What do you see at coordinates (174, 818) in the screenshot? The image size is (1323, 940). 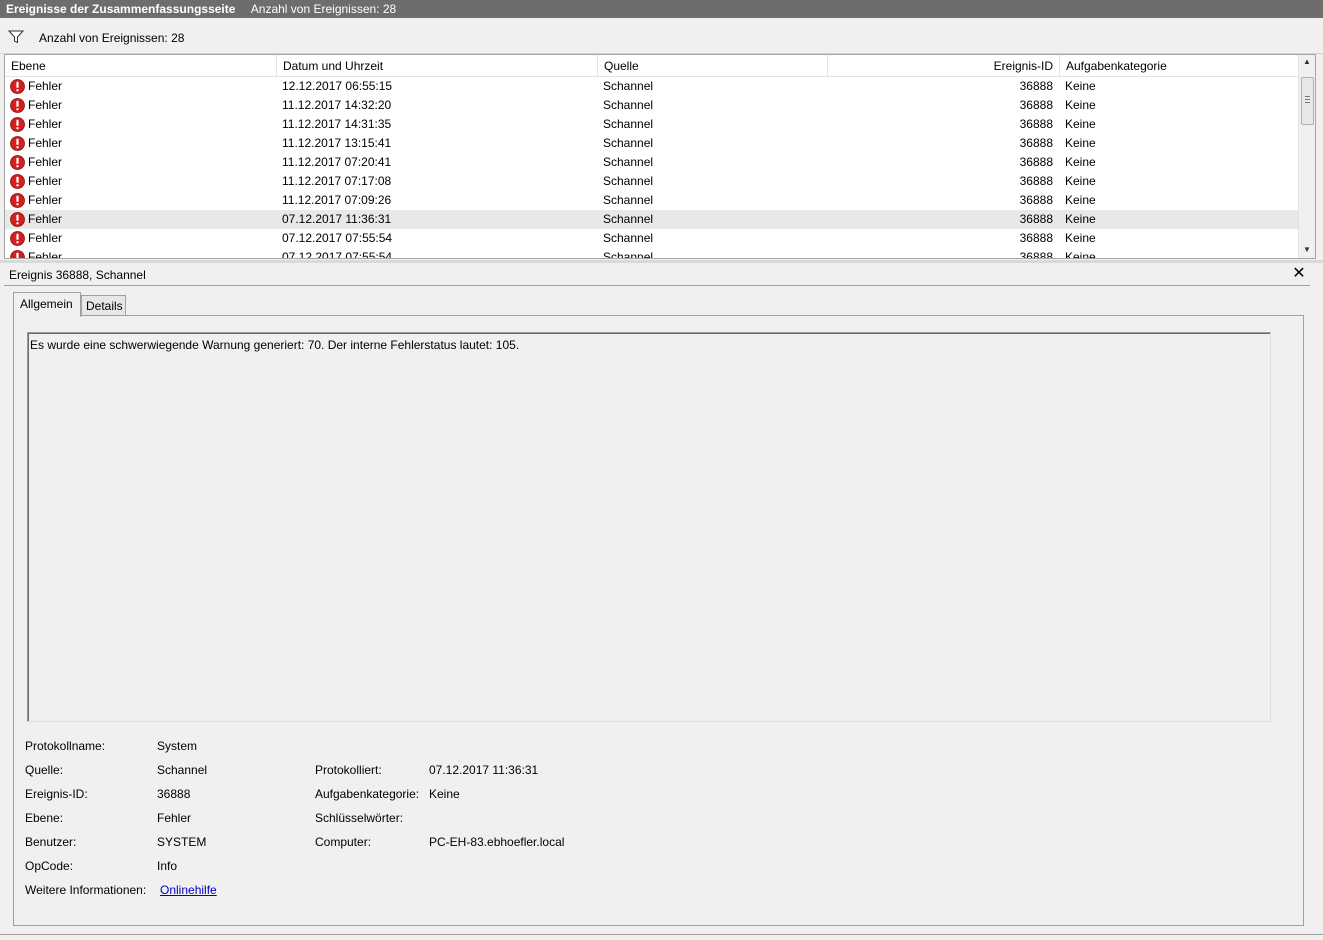 I see `level-value: Fehler` at bounding box center [174, 818].